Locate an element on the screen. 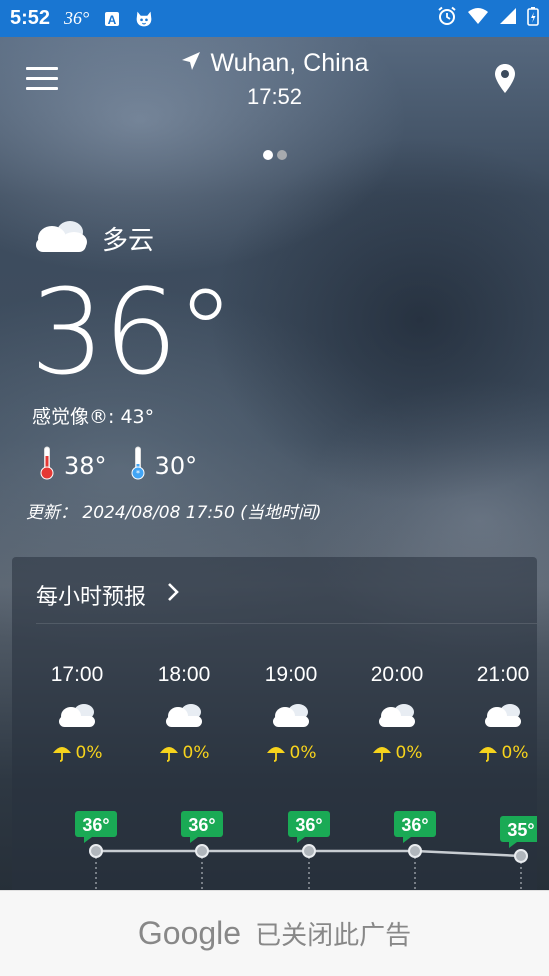  map-pin-icon is located at coordinates (505, 78).